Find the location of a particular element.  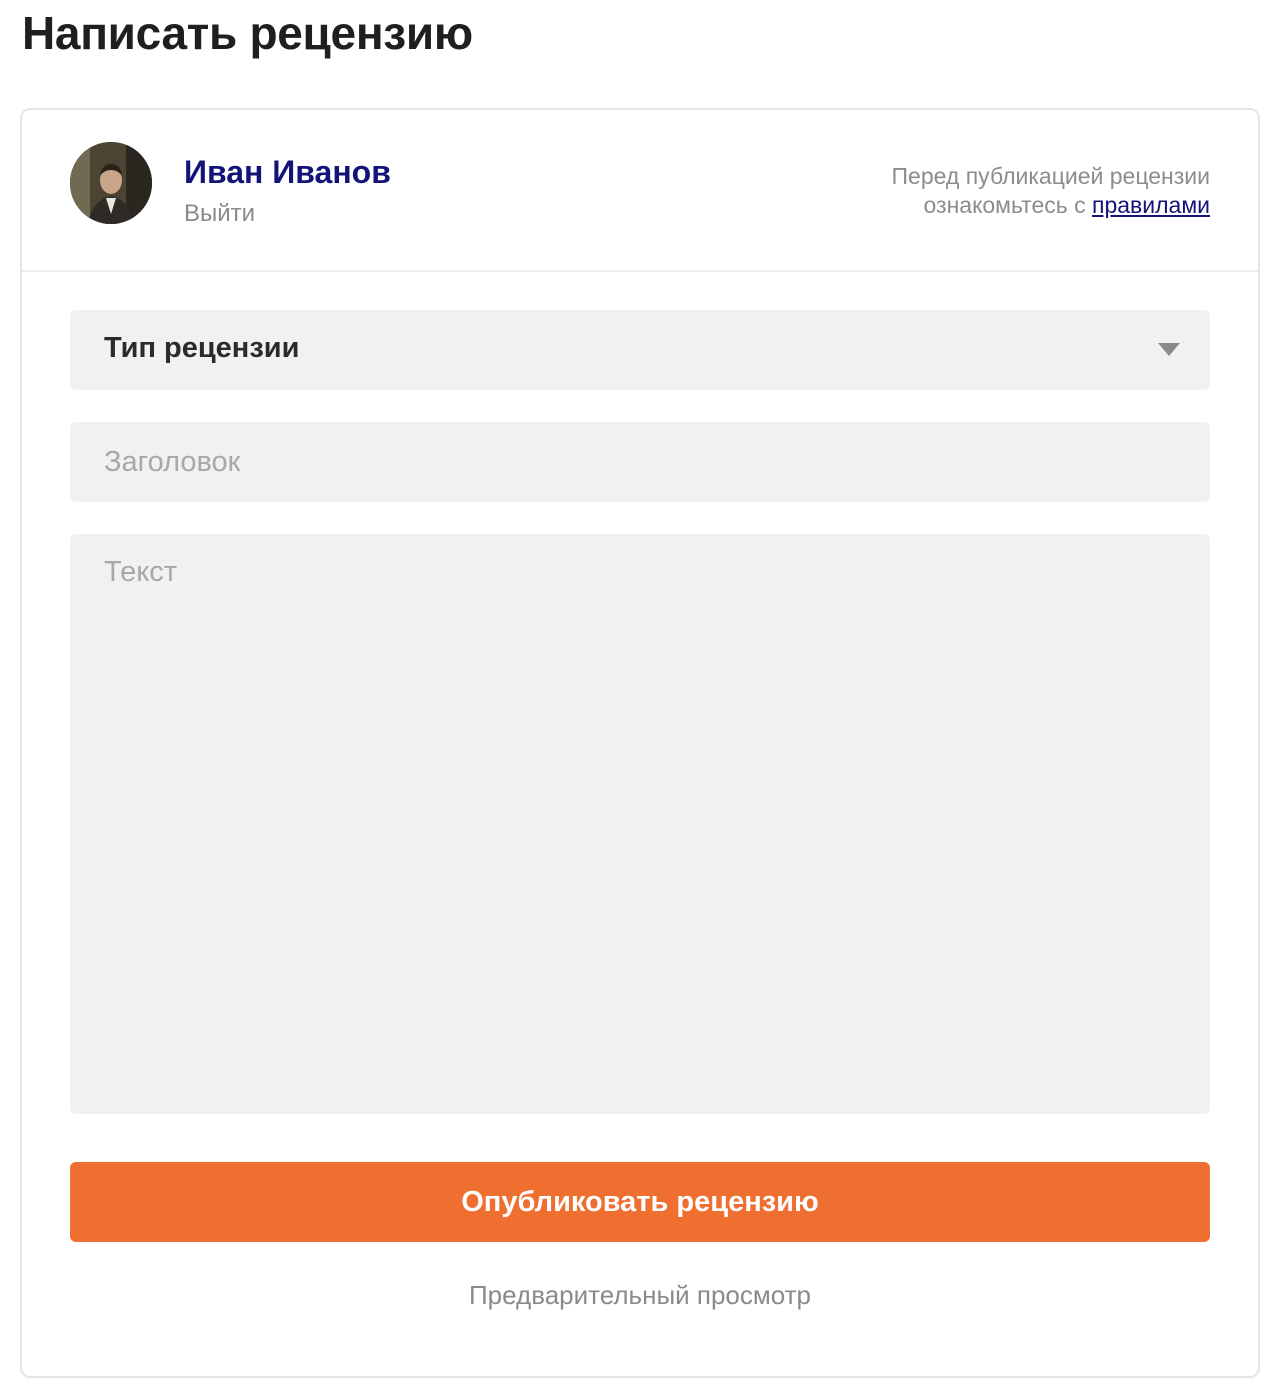

title-input is located at coordinates (640, 462).